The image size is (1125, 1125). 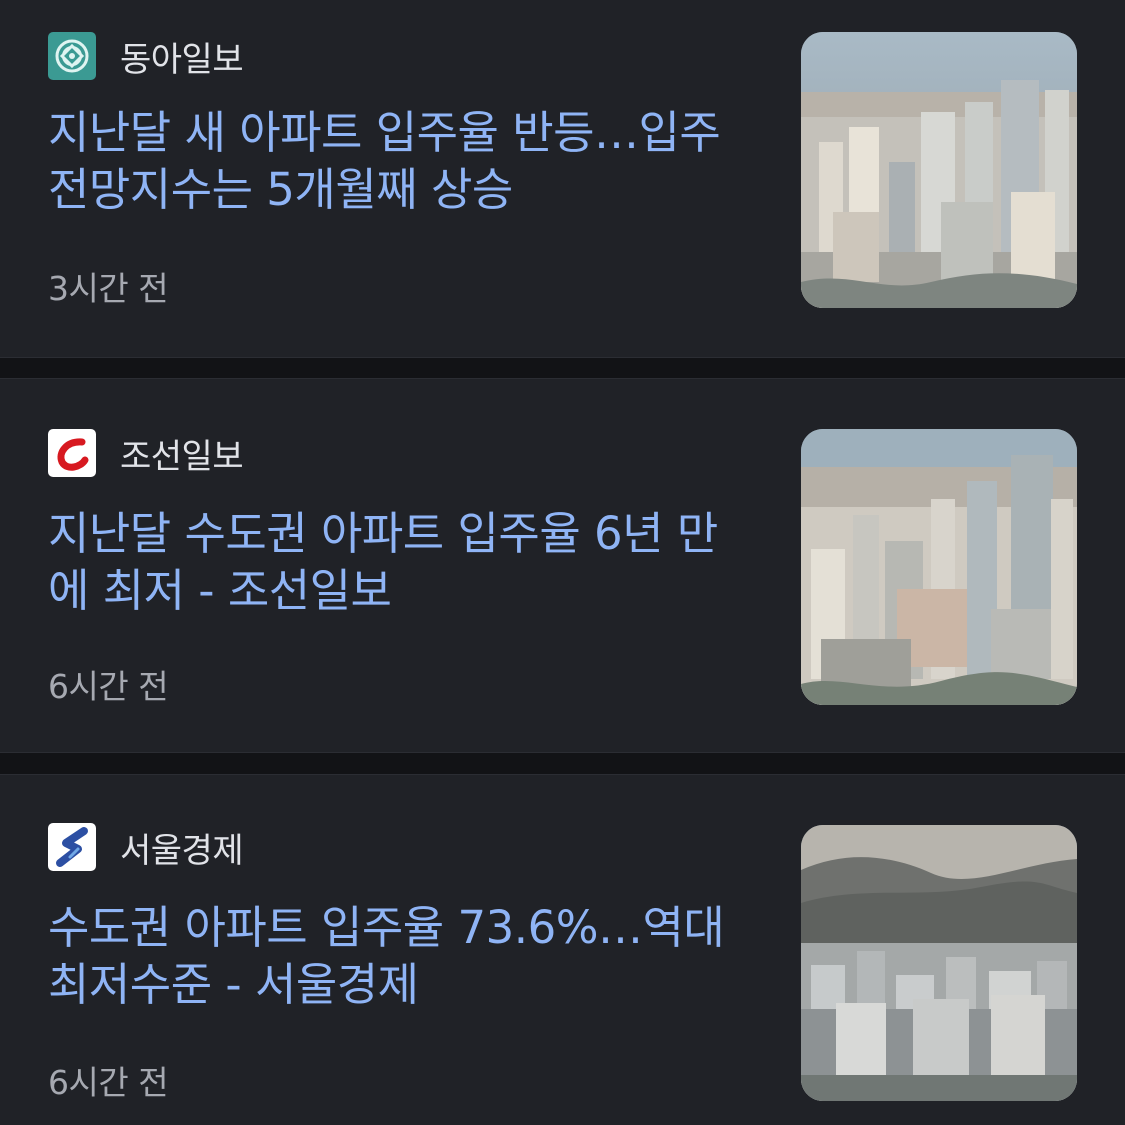 What do you see at coordinates (182, 850) in the screenshot?
I see `source-name: 서울경제` at bounding box center [182, 850].